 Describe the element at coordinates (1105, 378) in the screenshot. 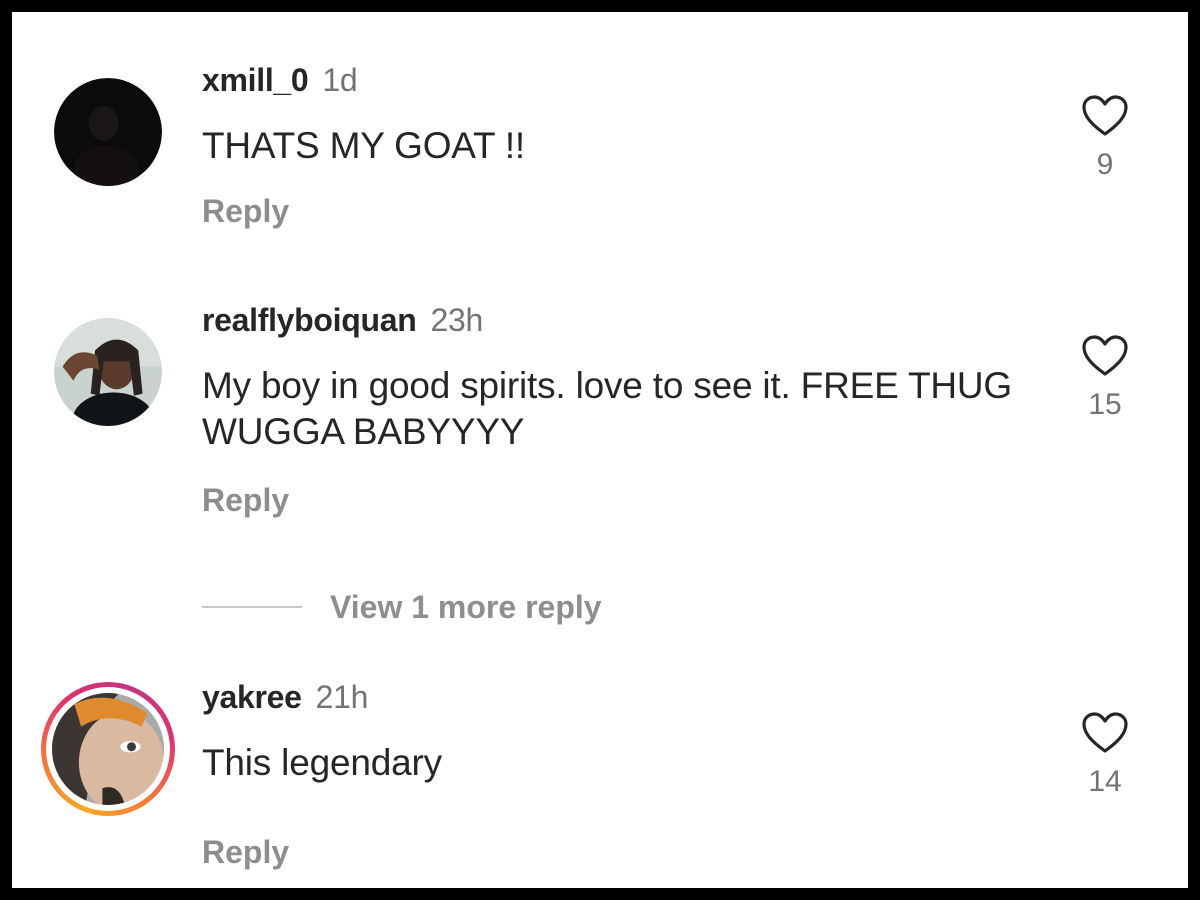

I see `like-button: 15` at that location.